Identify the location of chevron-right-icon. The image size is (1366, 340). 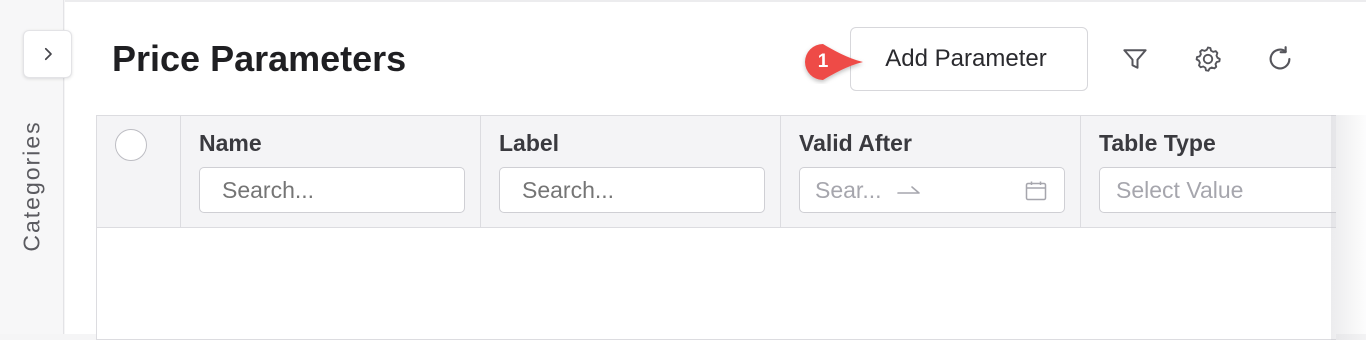
(48, 54).